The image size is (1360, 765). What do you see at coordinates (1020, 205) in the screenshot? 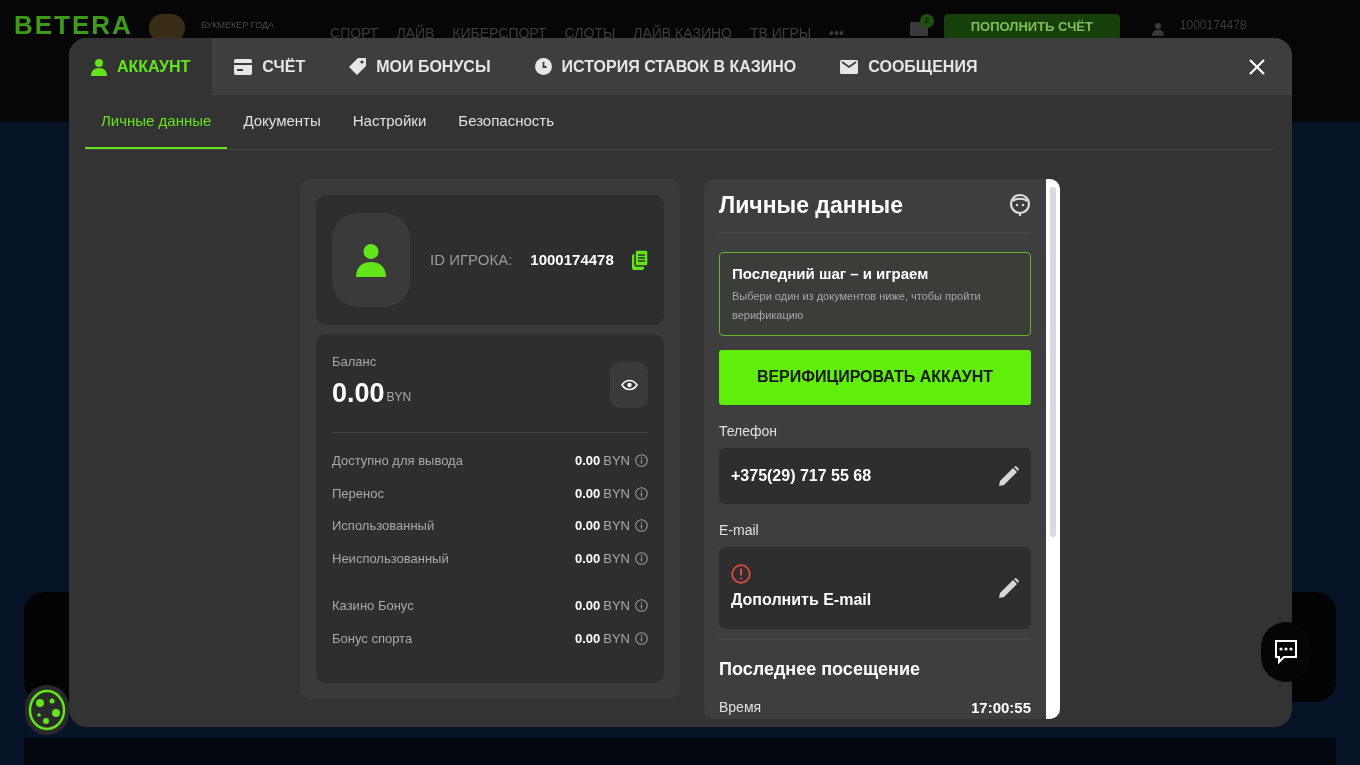
I see `support-agent-icon` at bounding box center [1020, 205].